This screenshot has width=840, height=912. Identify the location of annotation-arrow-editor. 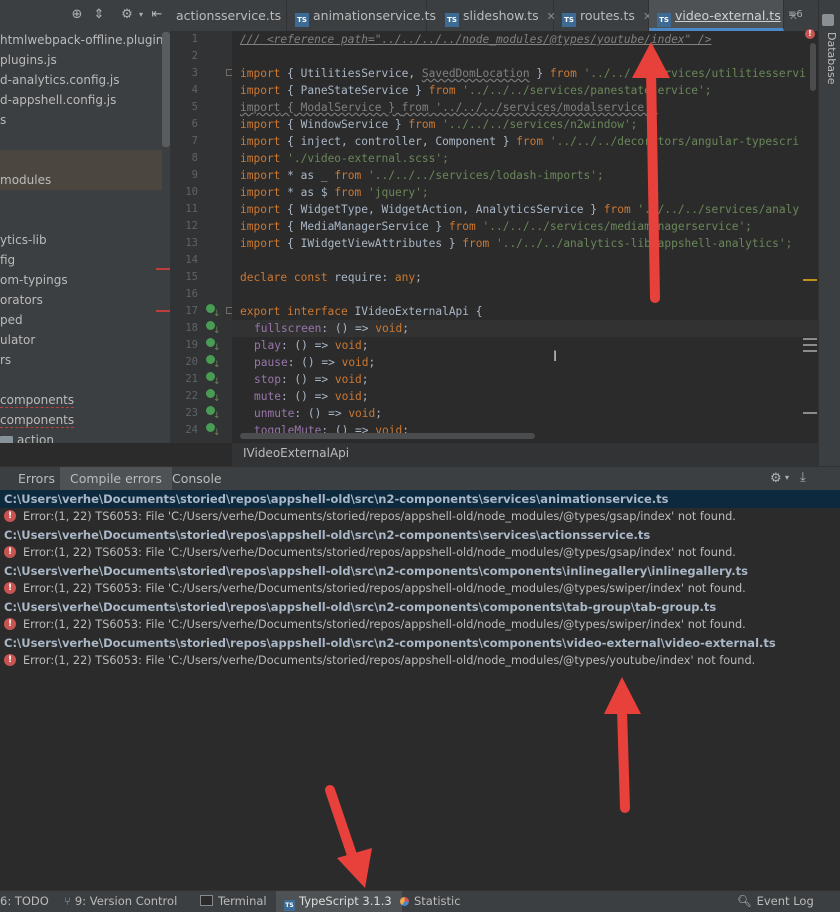
(651, 172).